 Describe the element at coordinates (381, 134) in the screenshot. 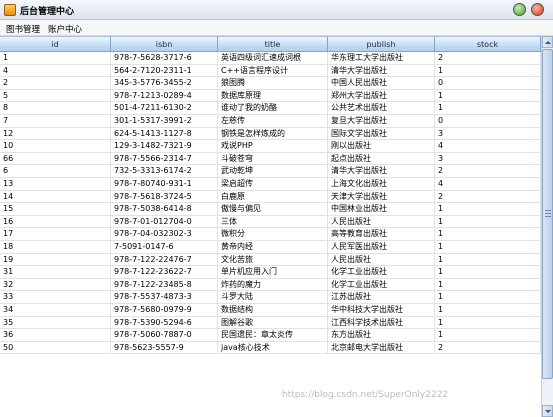

I see `cell-publish: 国际文学出版社` at that location.